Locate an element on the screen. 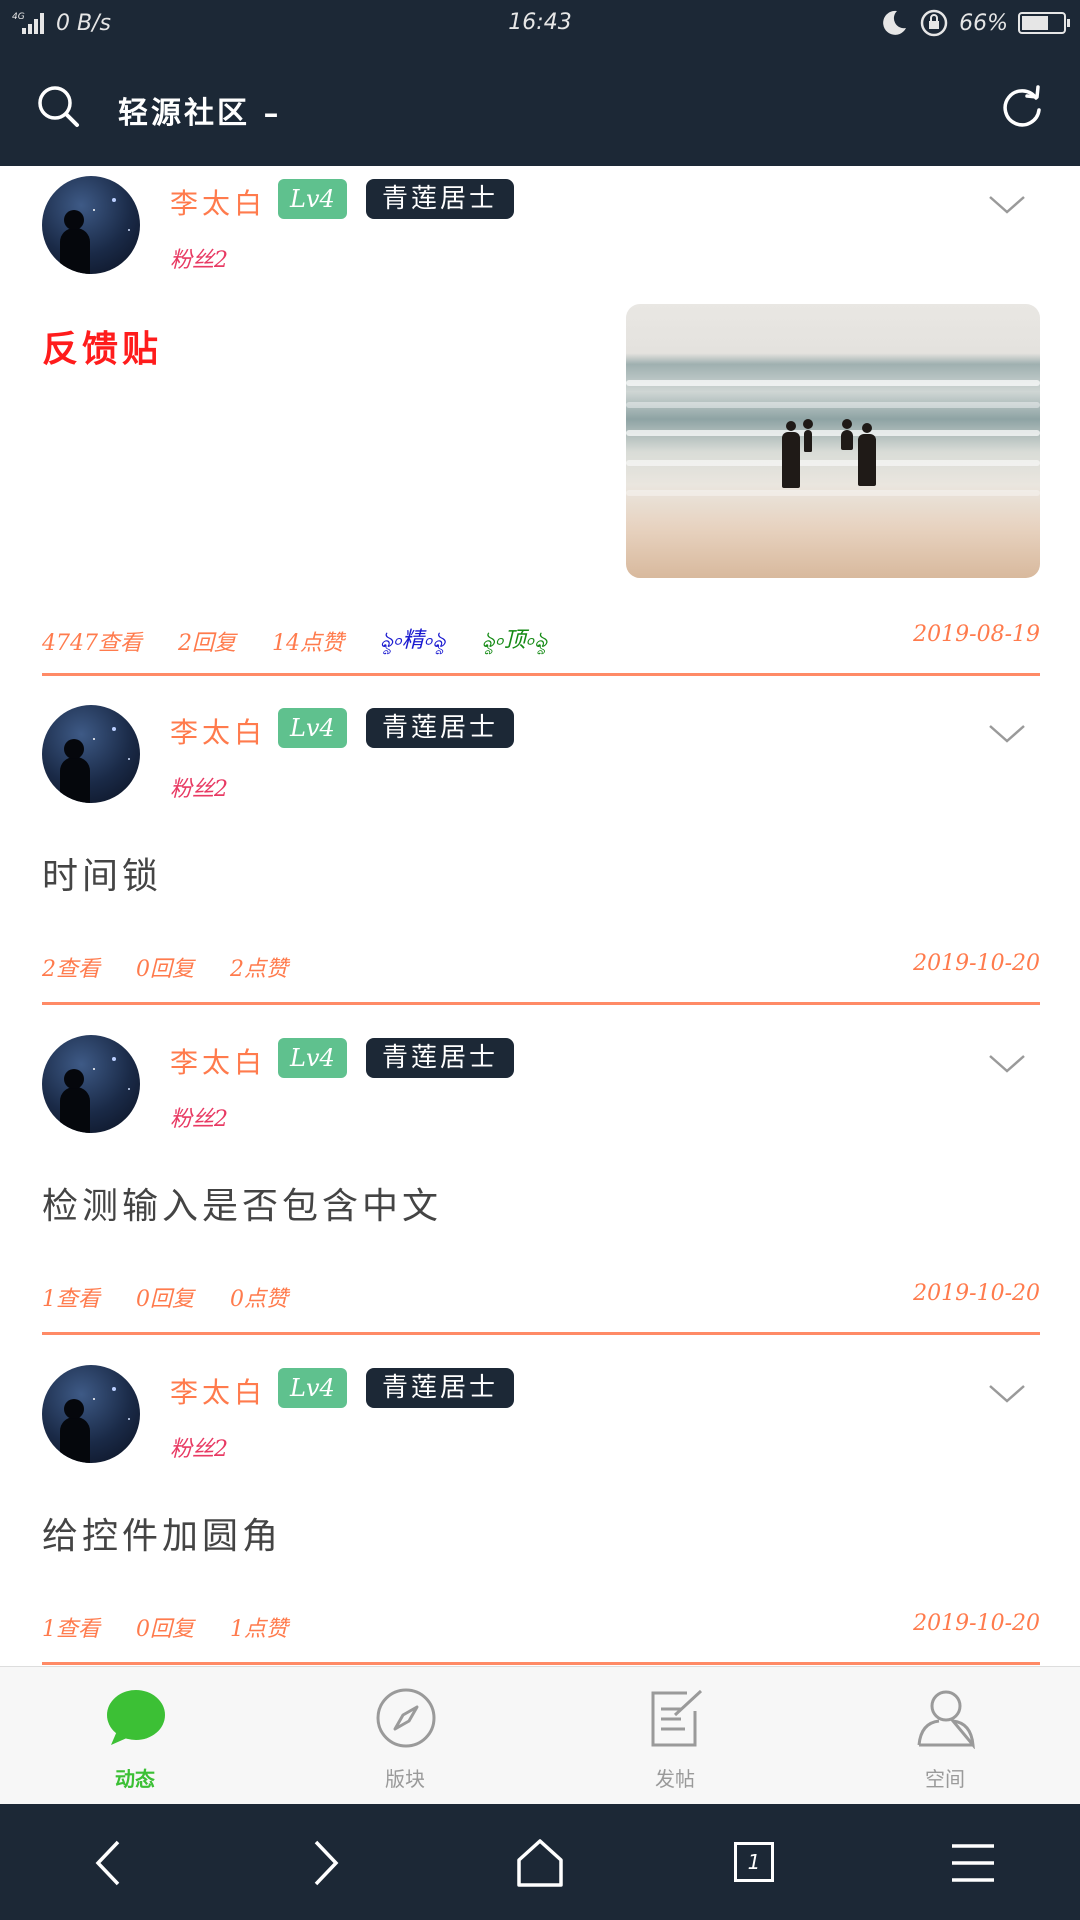 The width and height of the screenshot is (1080, 1920). forward-icon is located at coordinates (325, 1863).